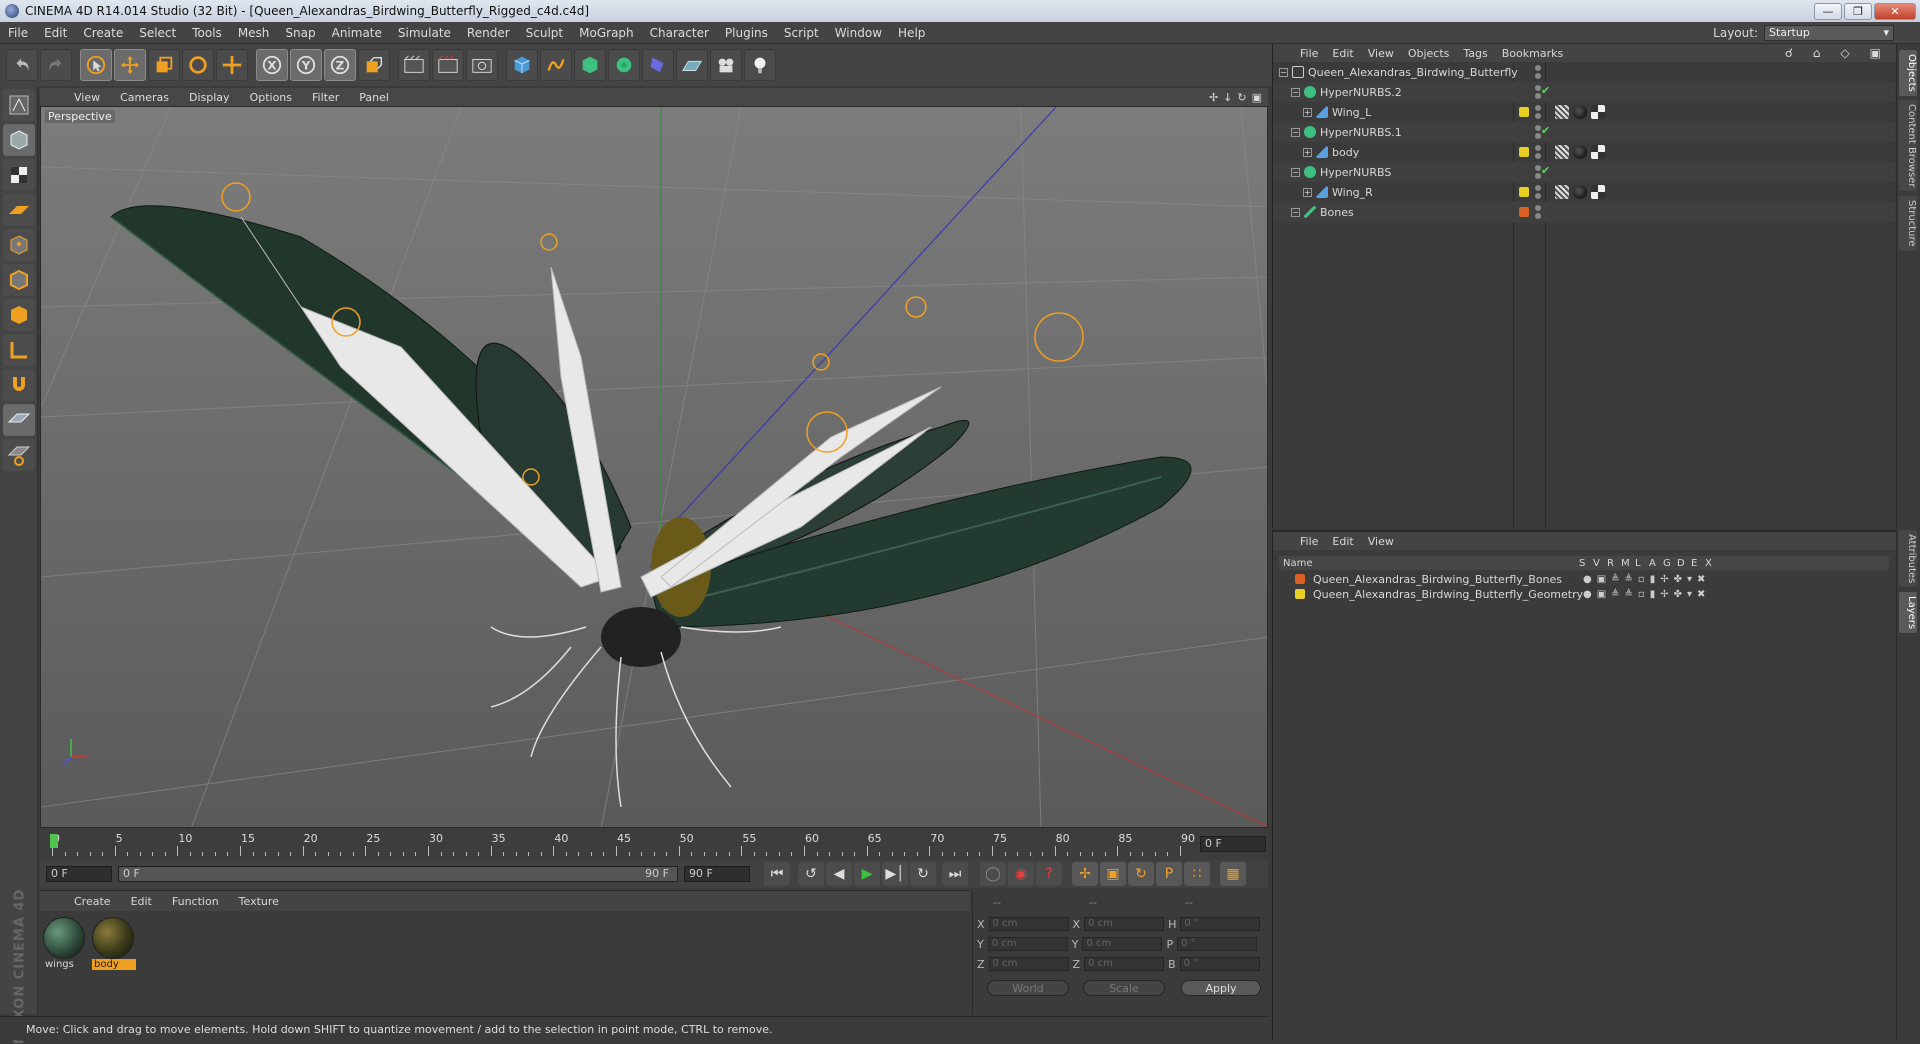 The image size is (1920, 1044). I want to click on next-key-button: ↻, so click(923, 874).